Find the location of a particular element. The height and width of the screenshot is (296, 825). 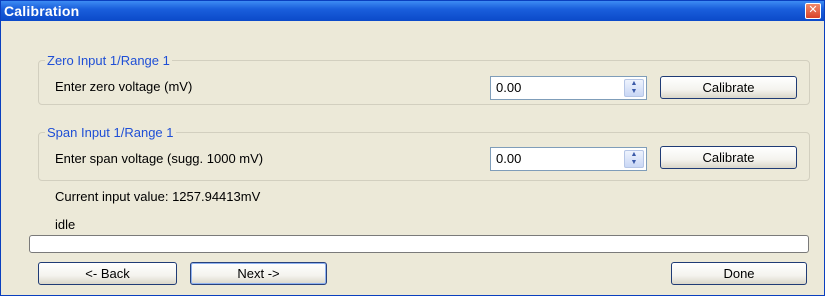

back-button: <- Back is located at coordinates (107, 273).